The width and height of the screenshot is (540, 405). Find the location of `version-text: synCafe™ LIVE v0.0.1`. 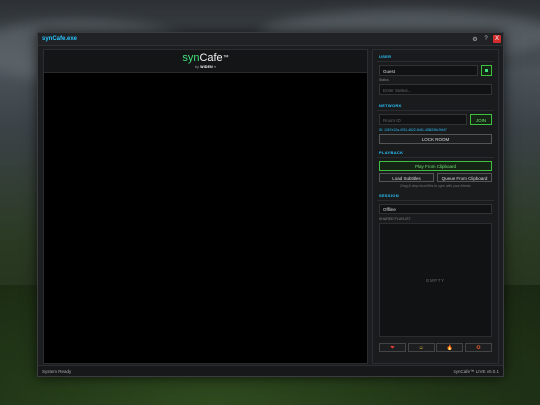

version-text: synCafe™ LIVE v0.0.1 is located at coordinates (476, 371).